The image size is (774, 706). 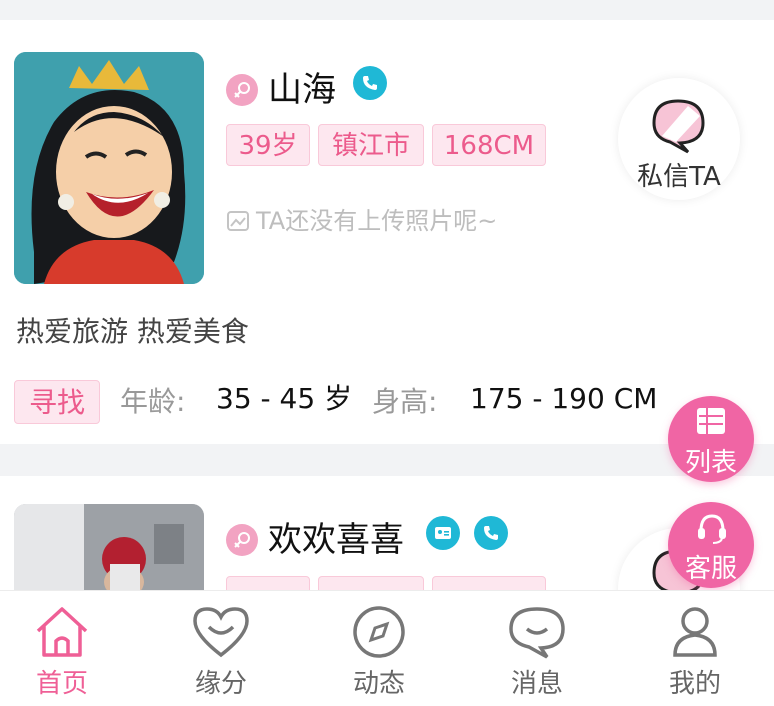 What do you see at coordinates (711, 421) in the screenshot?
I see `list-icon` at bounding box center [711, 421].